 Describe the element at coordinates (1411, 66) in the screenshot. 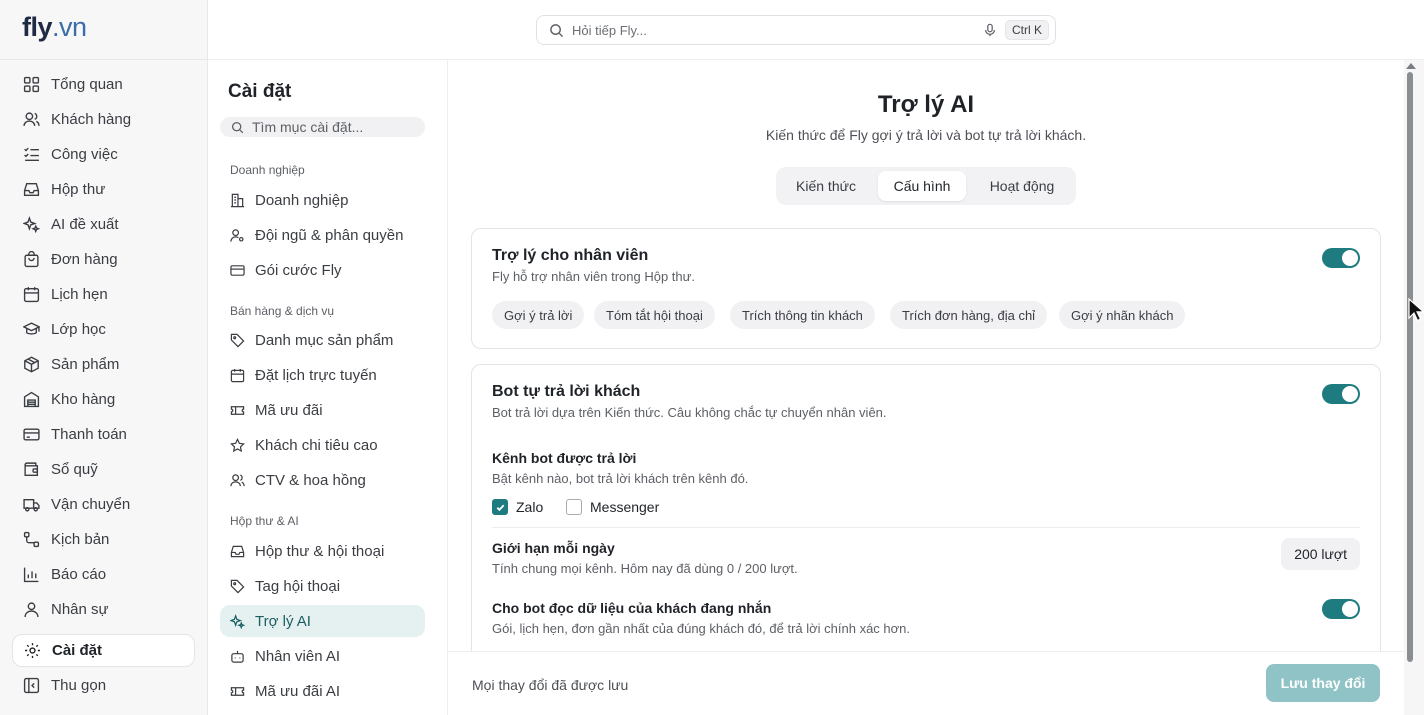

I see `scroll-up-arrow-icon` at that location.